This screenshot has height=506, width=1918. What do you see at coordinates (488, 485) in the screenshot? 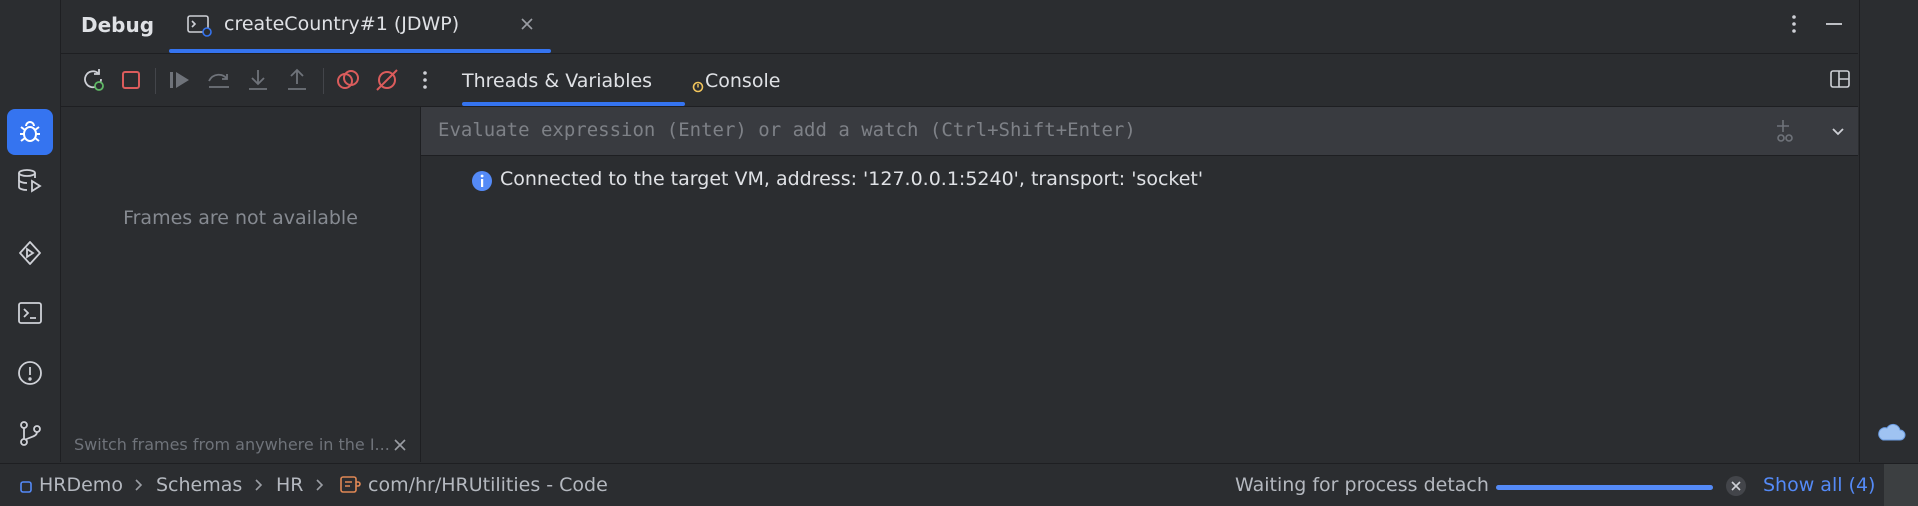
I see `breadcrumb-file: com/hr/HRUtilities - Code` at bounding box center [488, 485].